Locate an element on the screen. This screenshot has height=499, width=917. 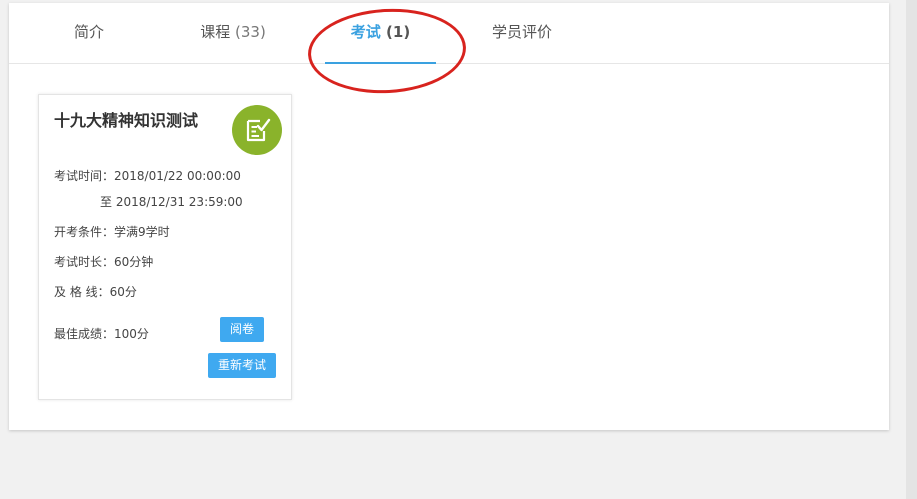
exam-condition-value: 学满9学时 is located at coordinates (142, 232).